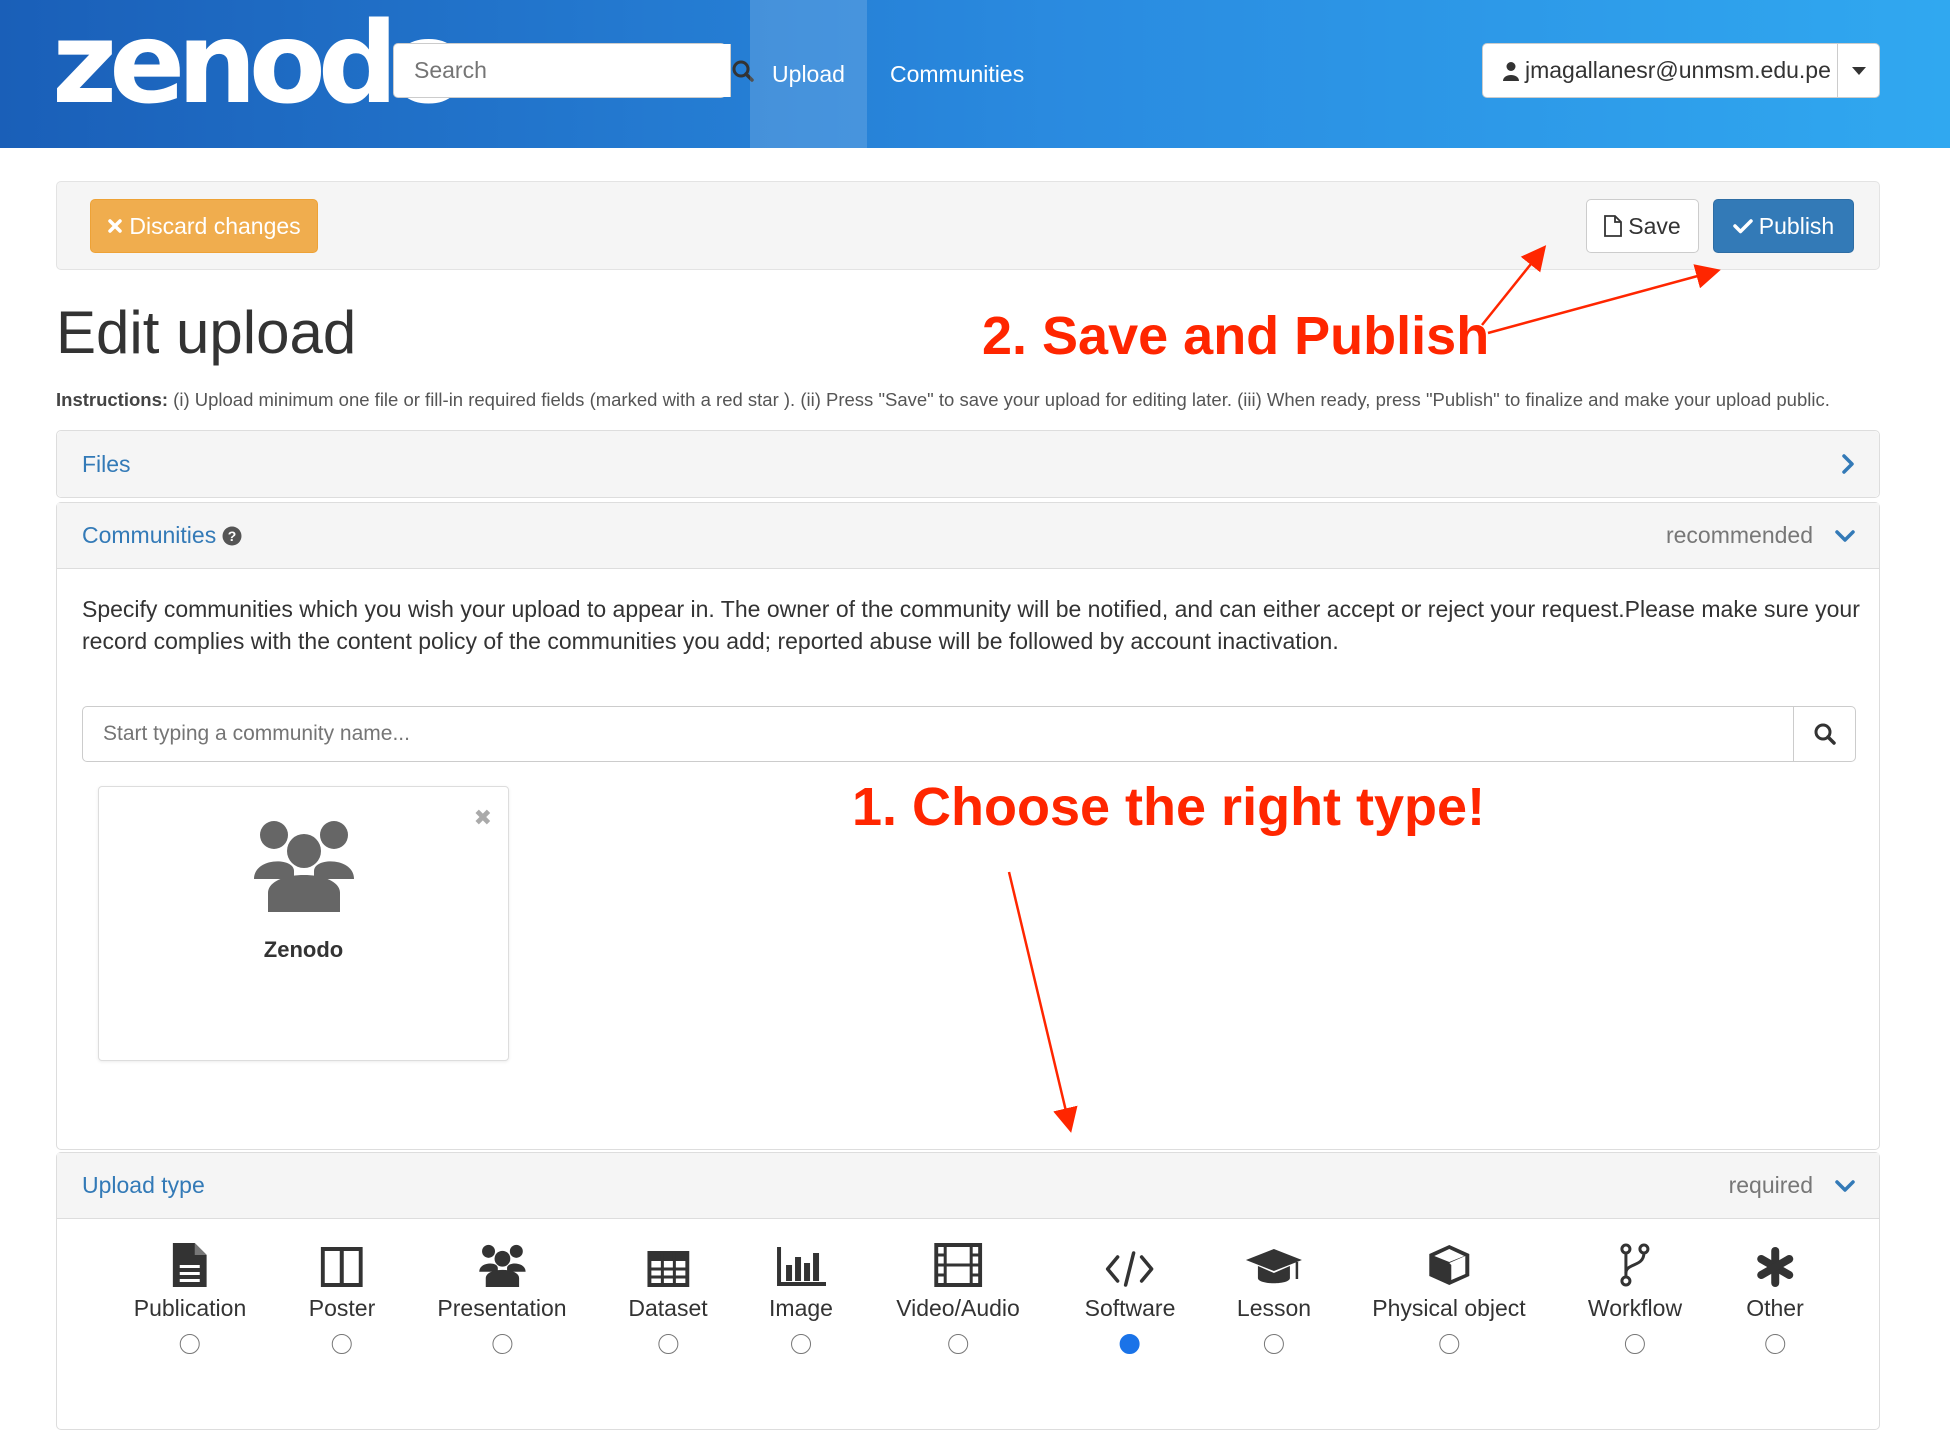  I want to click on search-icon, so click(1825, 734).